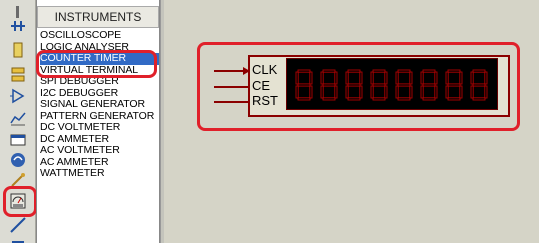  Describe the element at coordinates (18, 140) in the screenshot. I see `tape-icon` at that location.